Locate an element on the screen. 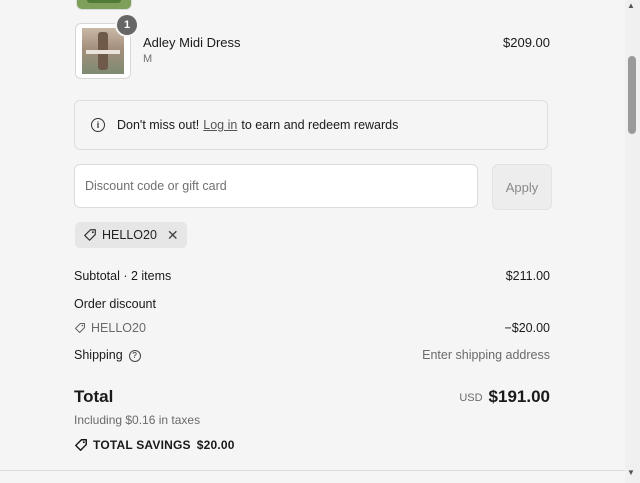 The image size is (640, 483). savings-label: TOTAL SAVINGS is located at coordinates (142, 445).